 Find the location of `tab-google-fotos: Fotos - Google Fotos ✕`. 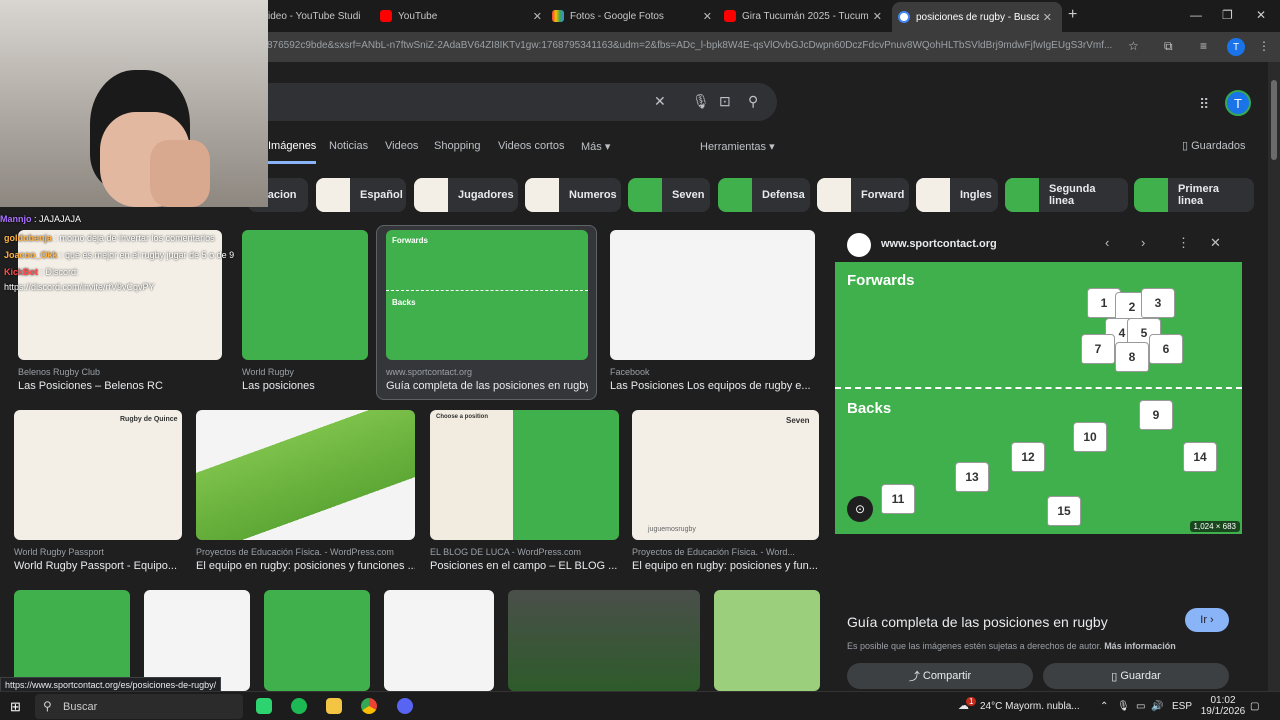

tab-google-fotos: Fotos - Google Fotos ✕ is located at coordinates (634, 16).